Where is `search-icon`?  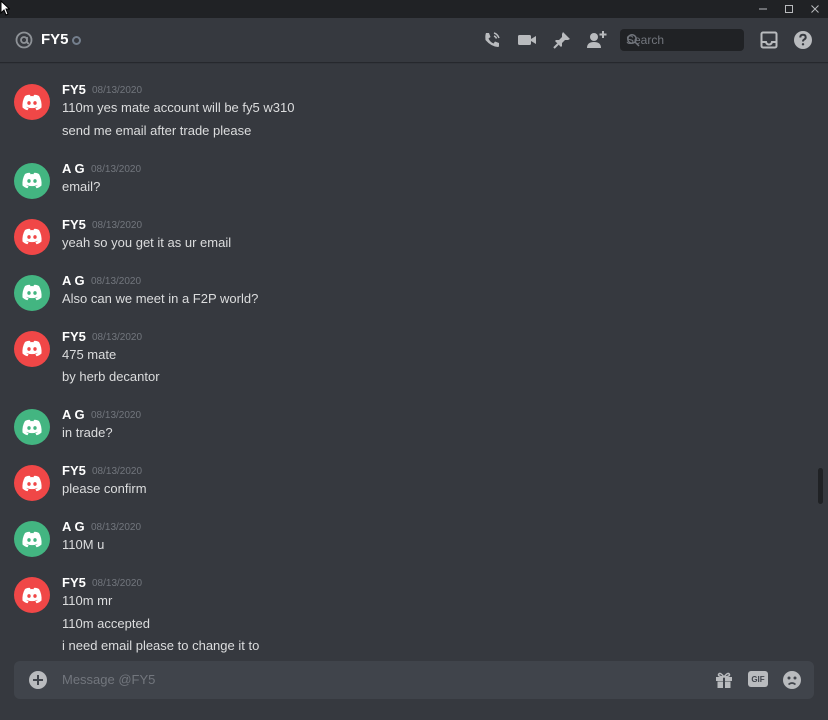
search-icon is located at coordinates (682, 41).